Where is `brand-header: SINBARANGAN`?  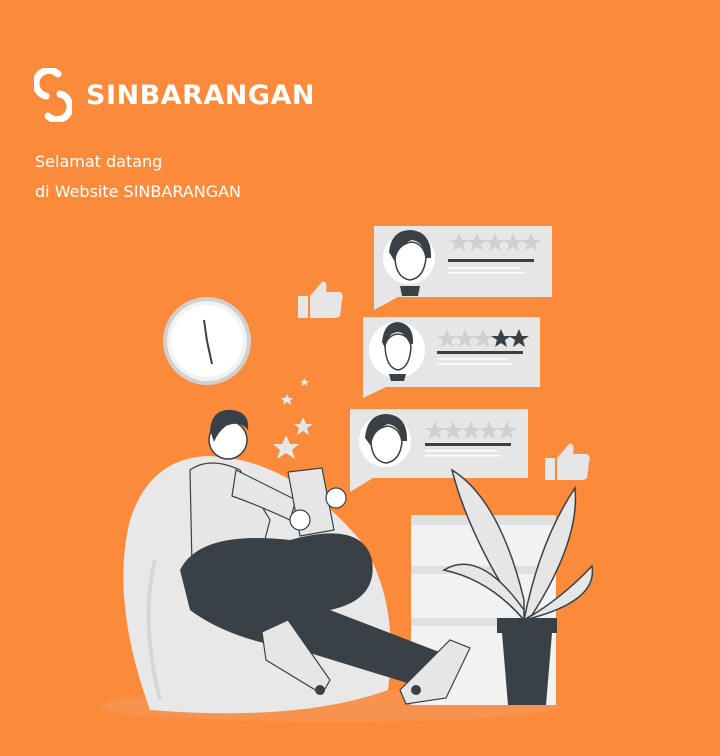
brand-header: SINBARANGAN is located at coordinates (174, 95).